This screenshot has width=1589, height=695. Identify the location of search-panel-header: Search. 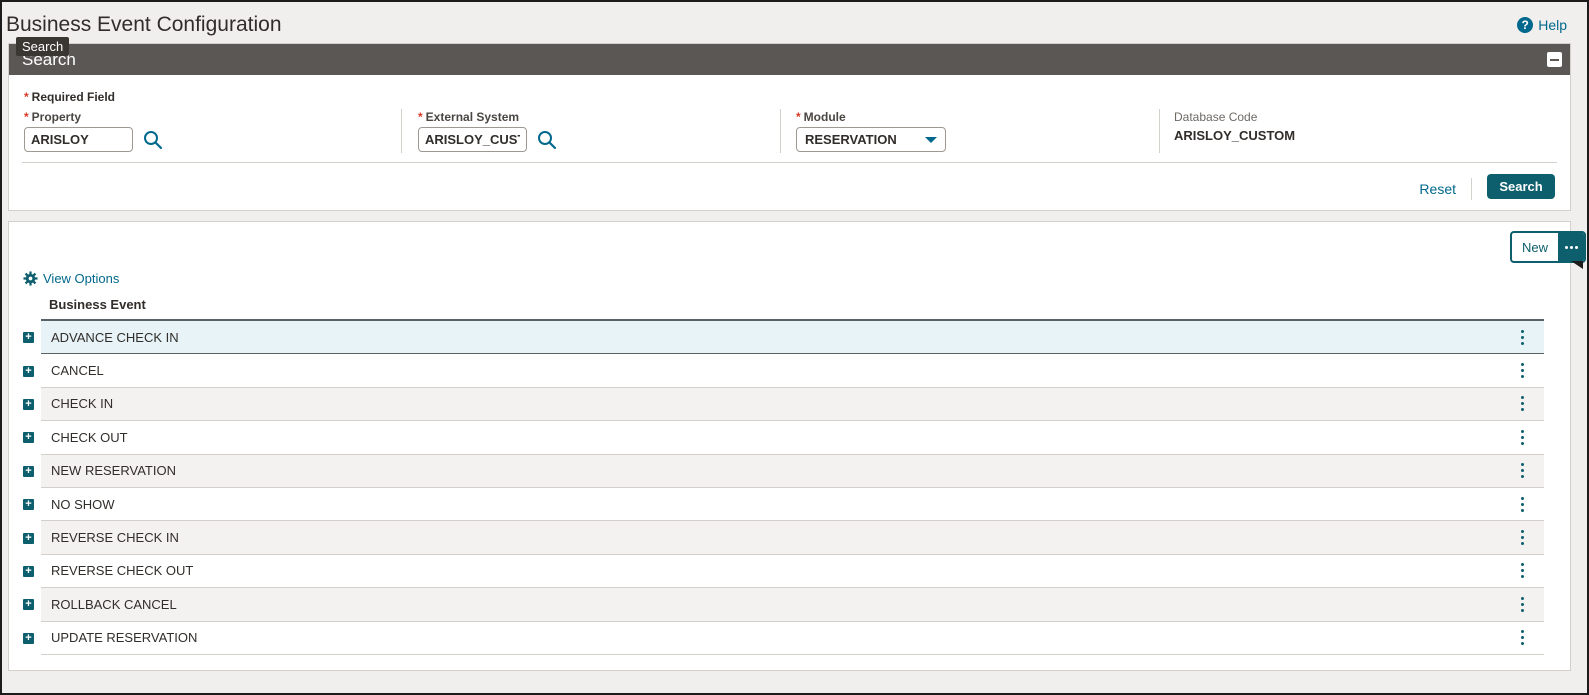
(789, 59).